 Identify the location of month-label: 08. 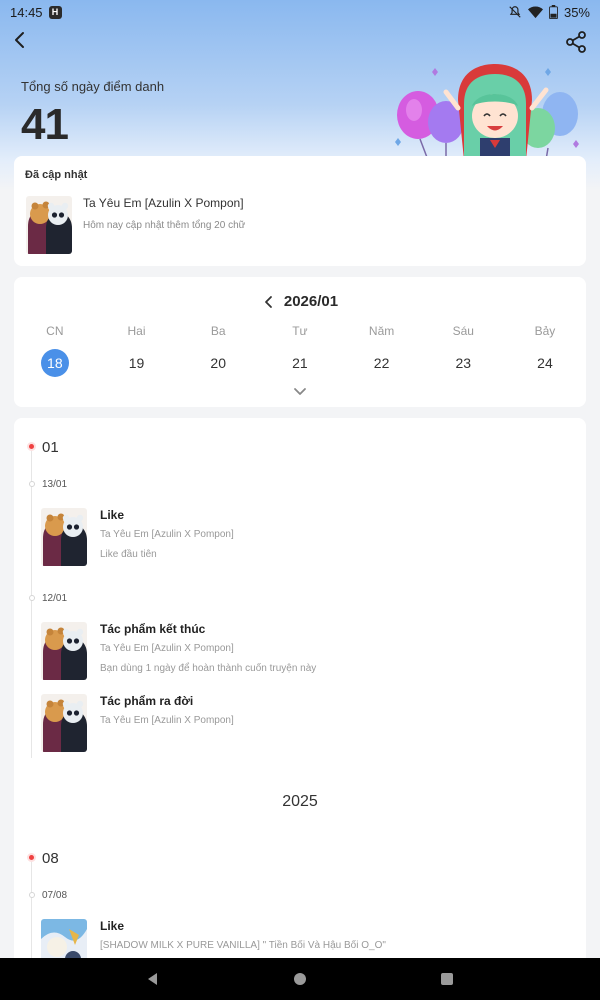
(50, 858).